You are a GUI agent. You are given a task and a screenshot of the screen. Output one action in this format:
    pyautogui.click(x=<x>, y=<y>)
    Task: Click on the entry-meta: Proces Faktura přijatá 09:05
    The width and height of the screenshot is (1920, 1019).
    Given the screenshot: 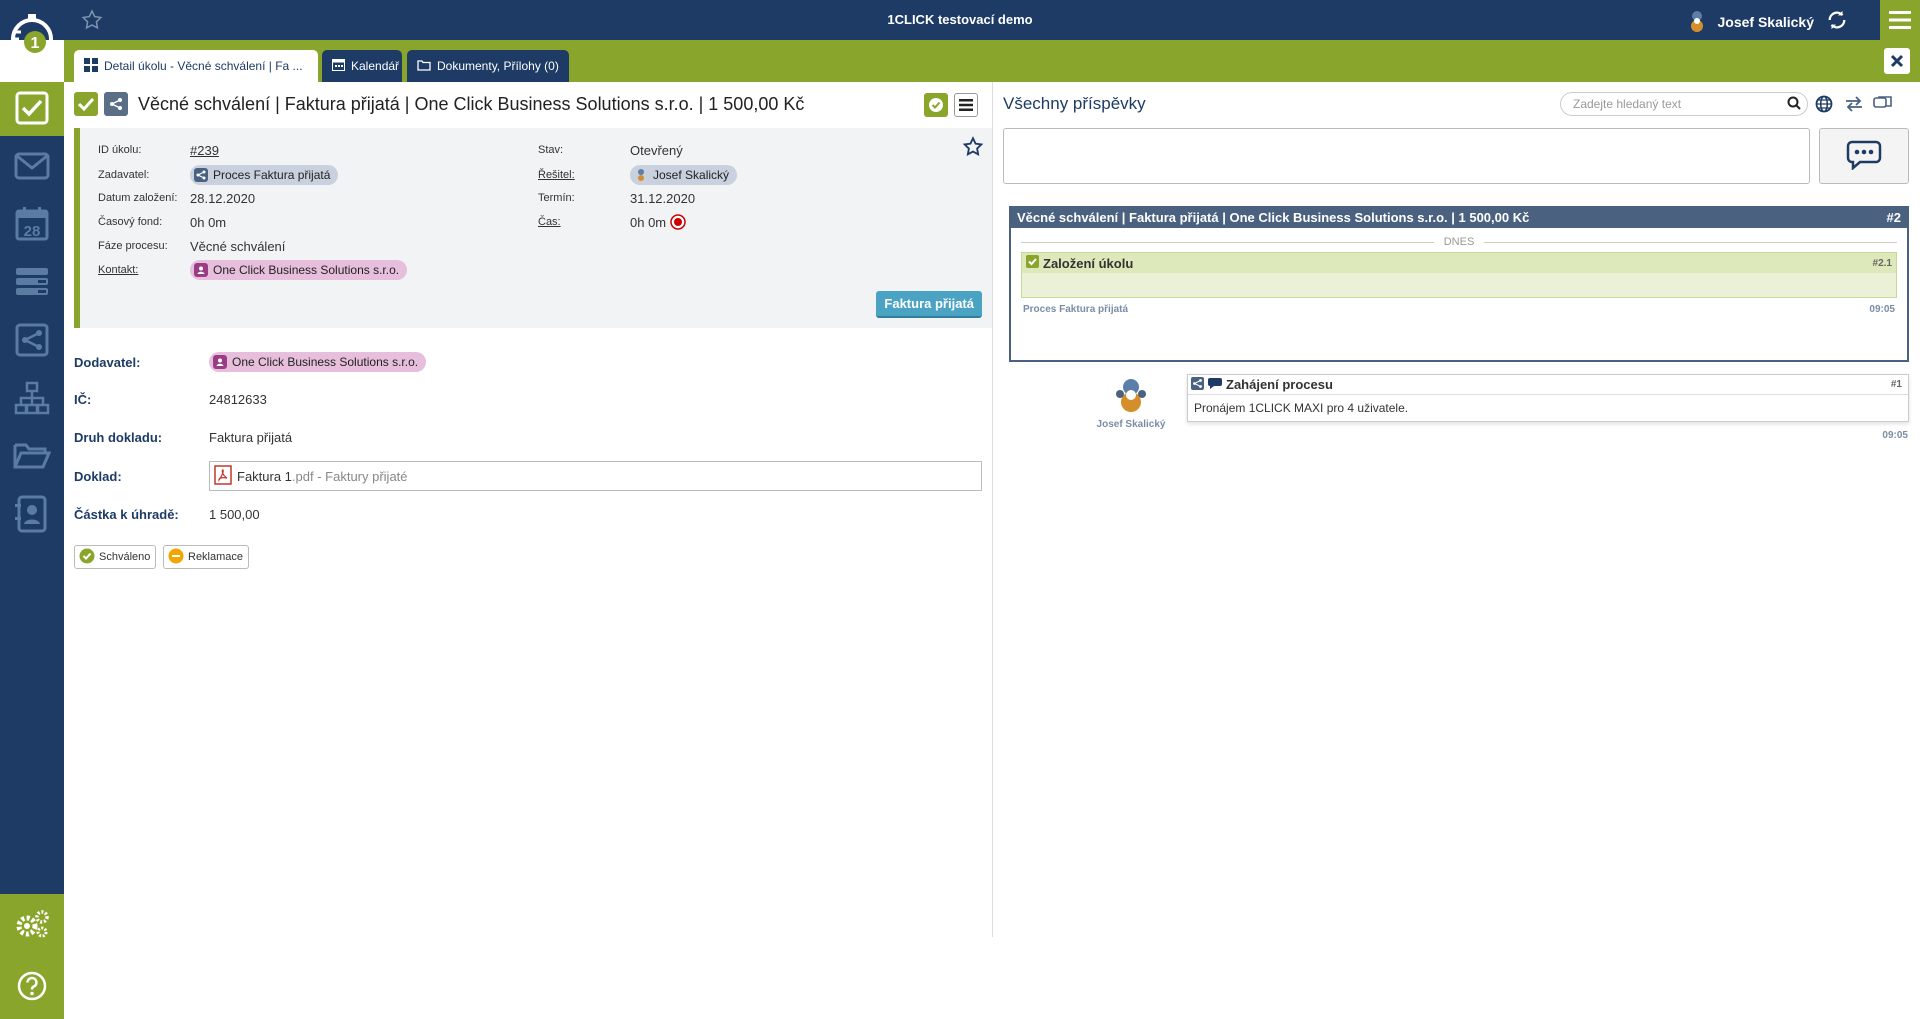 What is the action you would take?
    pyautogui.click(x=1459, y=309)
    